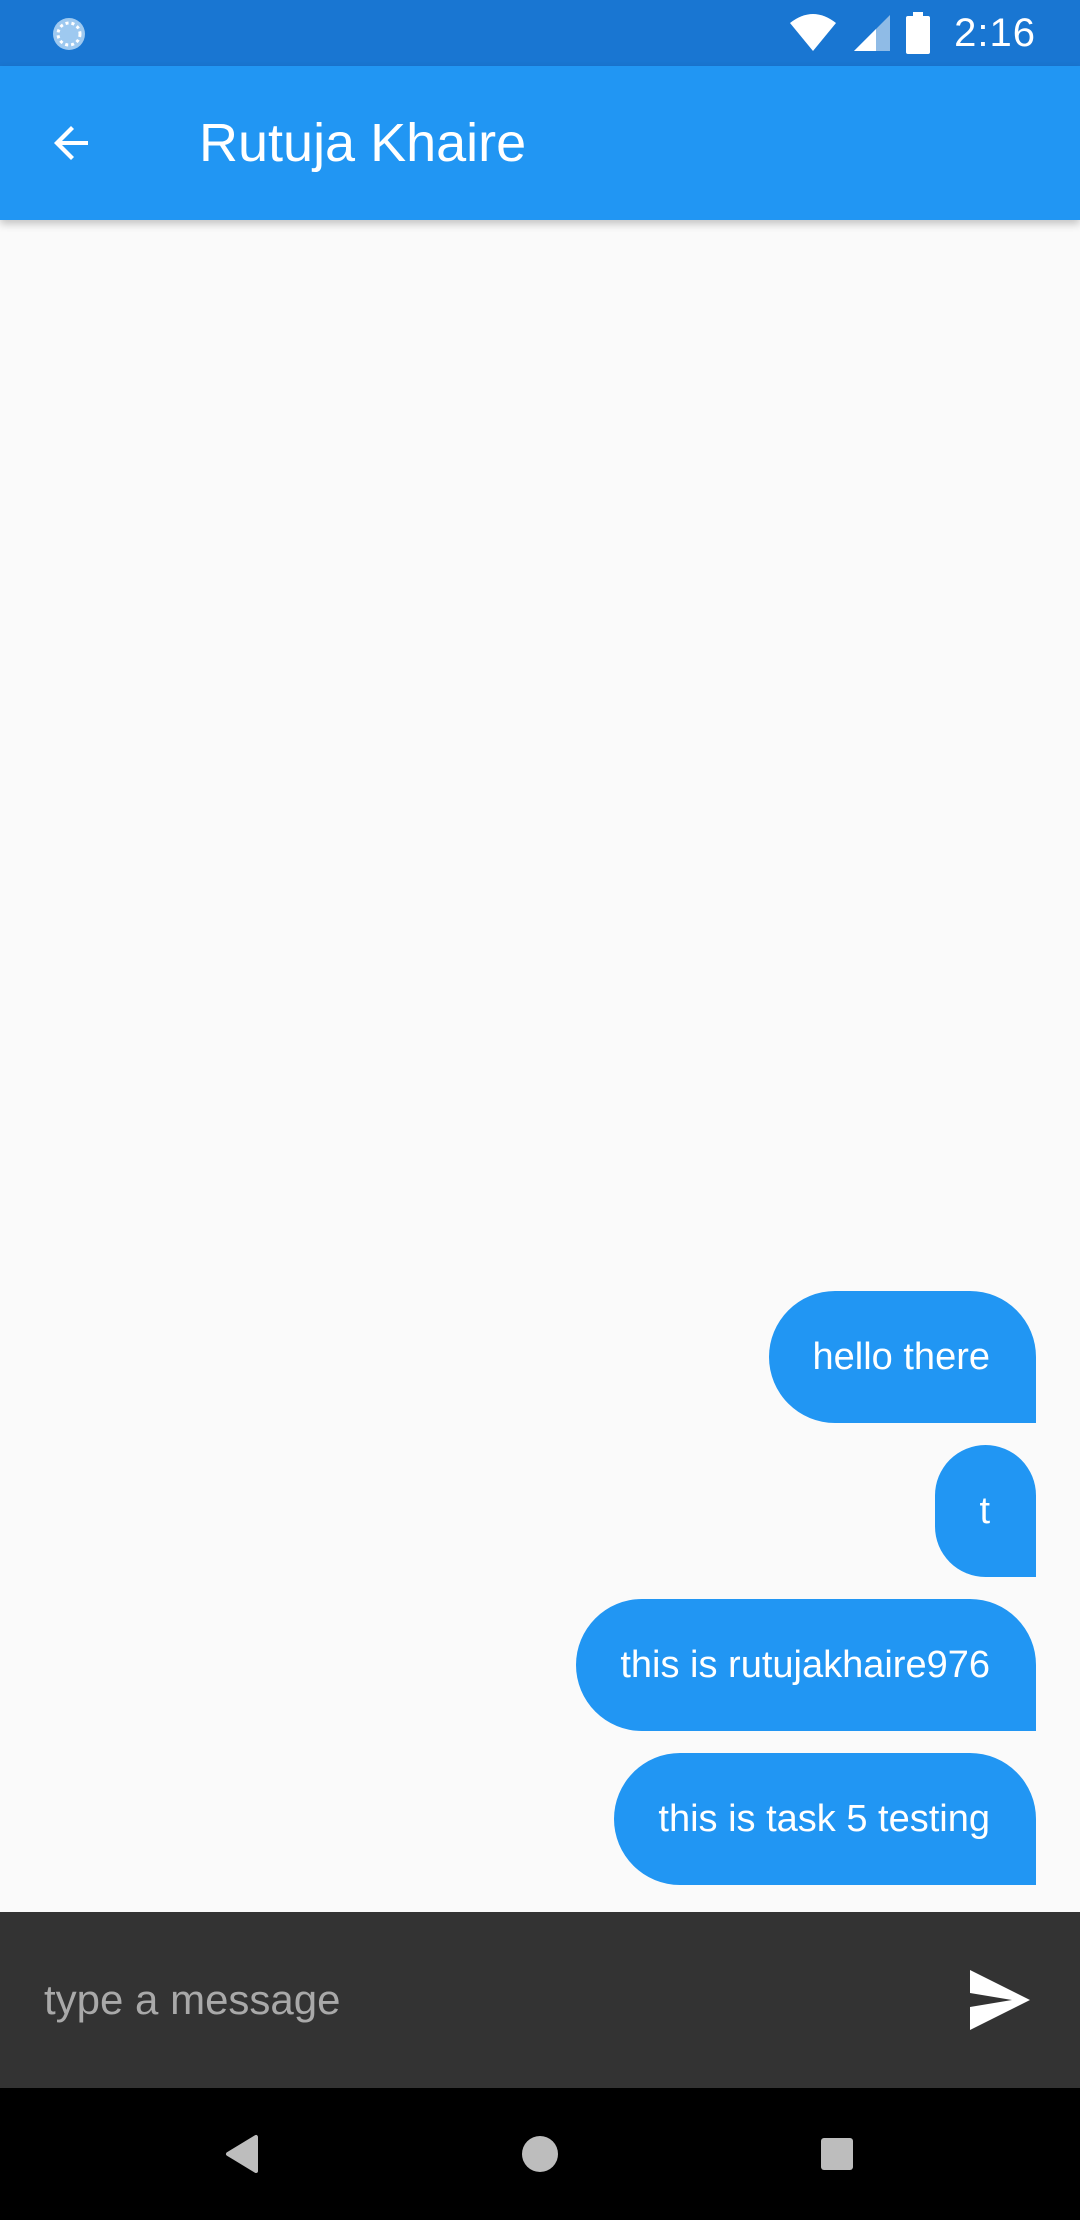 This screenshot has height=2220, width=1080. Describe the element at coordinates (825, 1819) in the screenshot. I see `message-bubble: this is task 5 testing` at that location.